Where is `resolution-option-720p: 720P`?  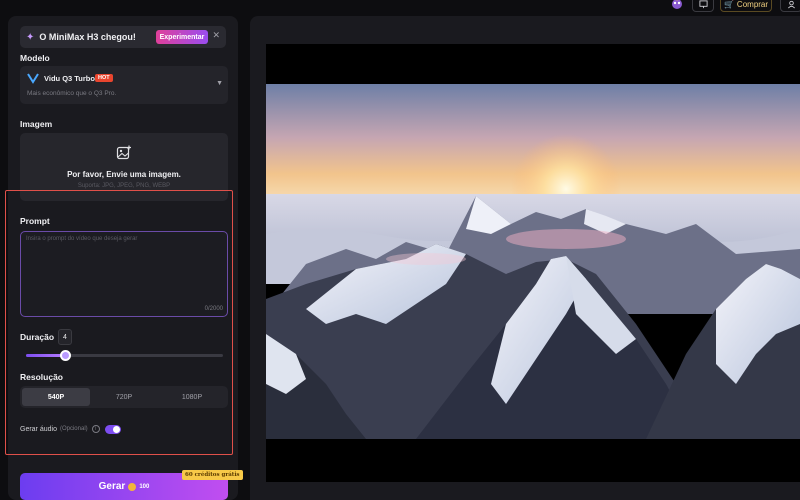
resolution-option-720p: 720P is located at coordinates (124, 397).